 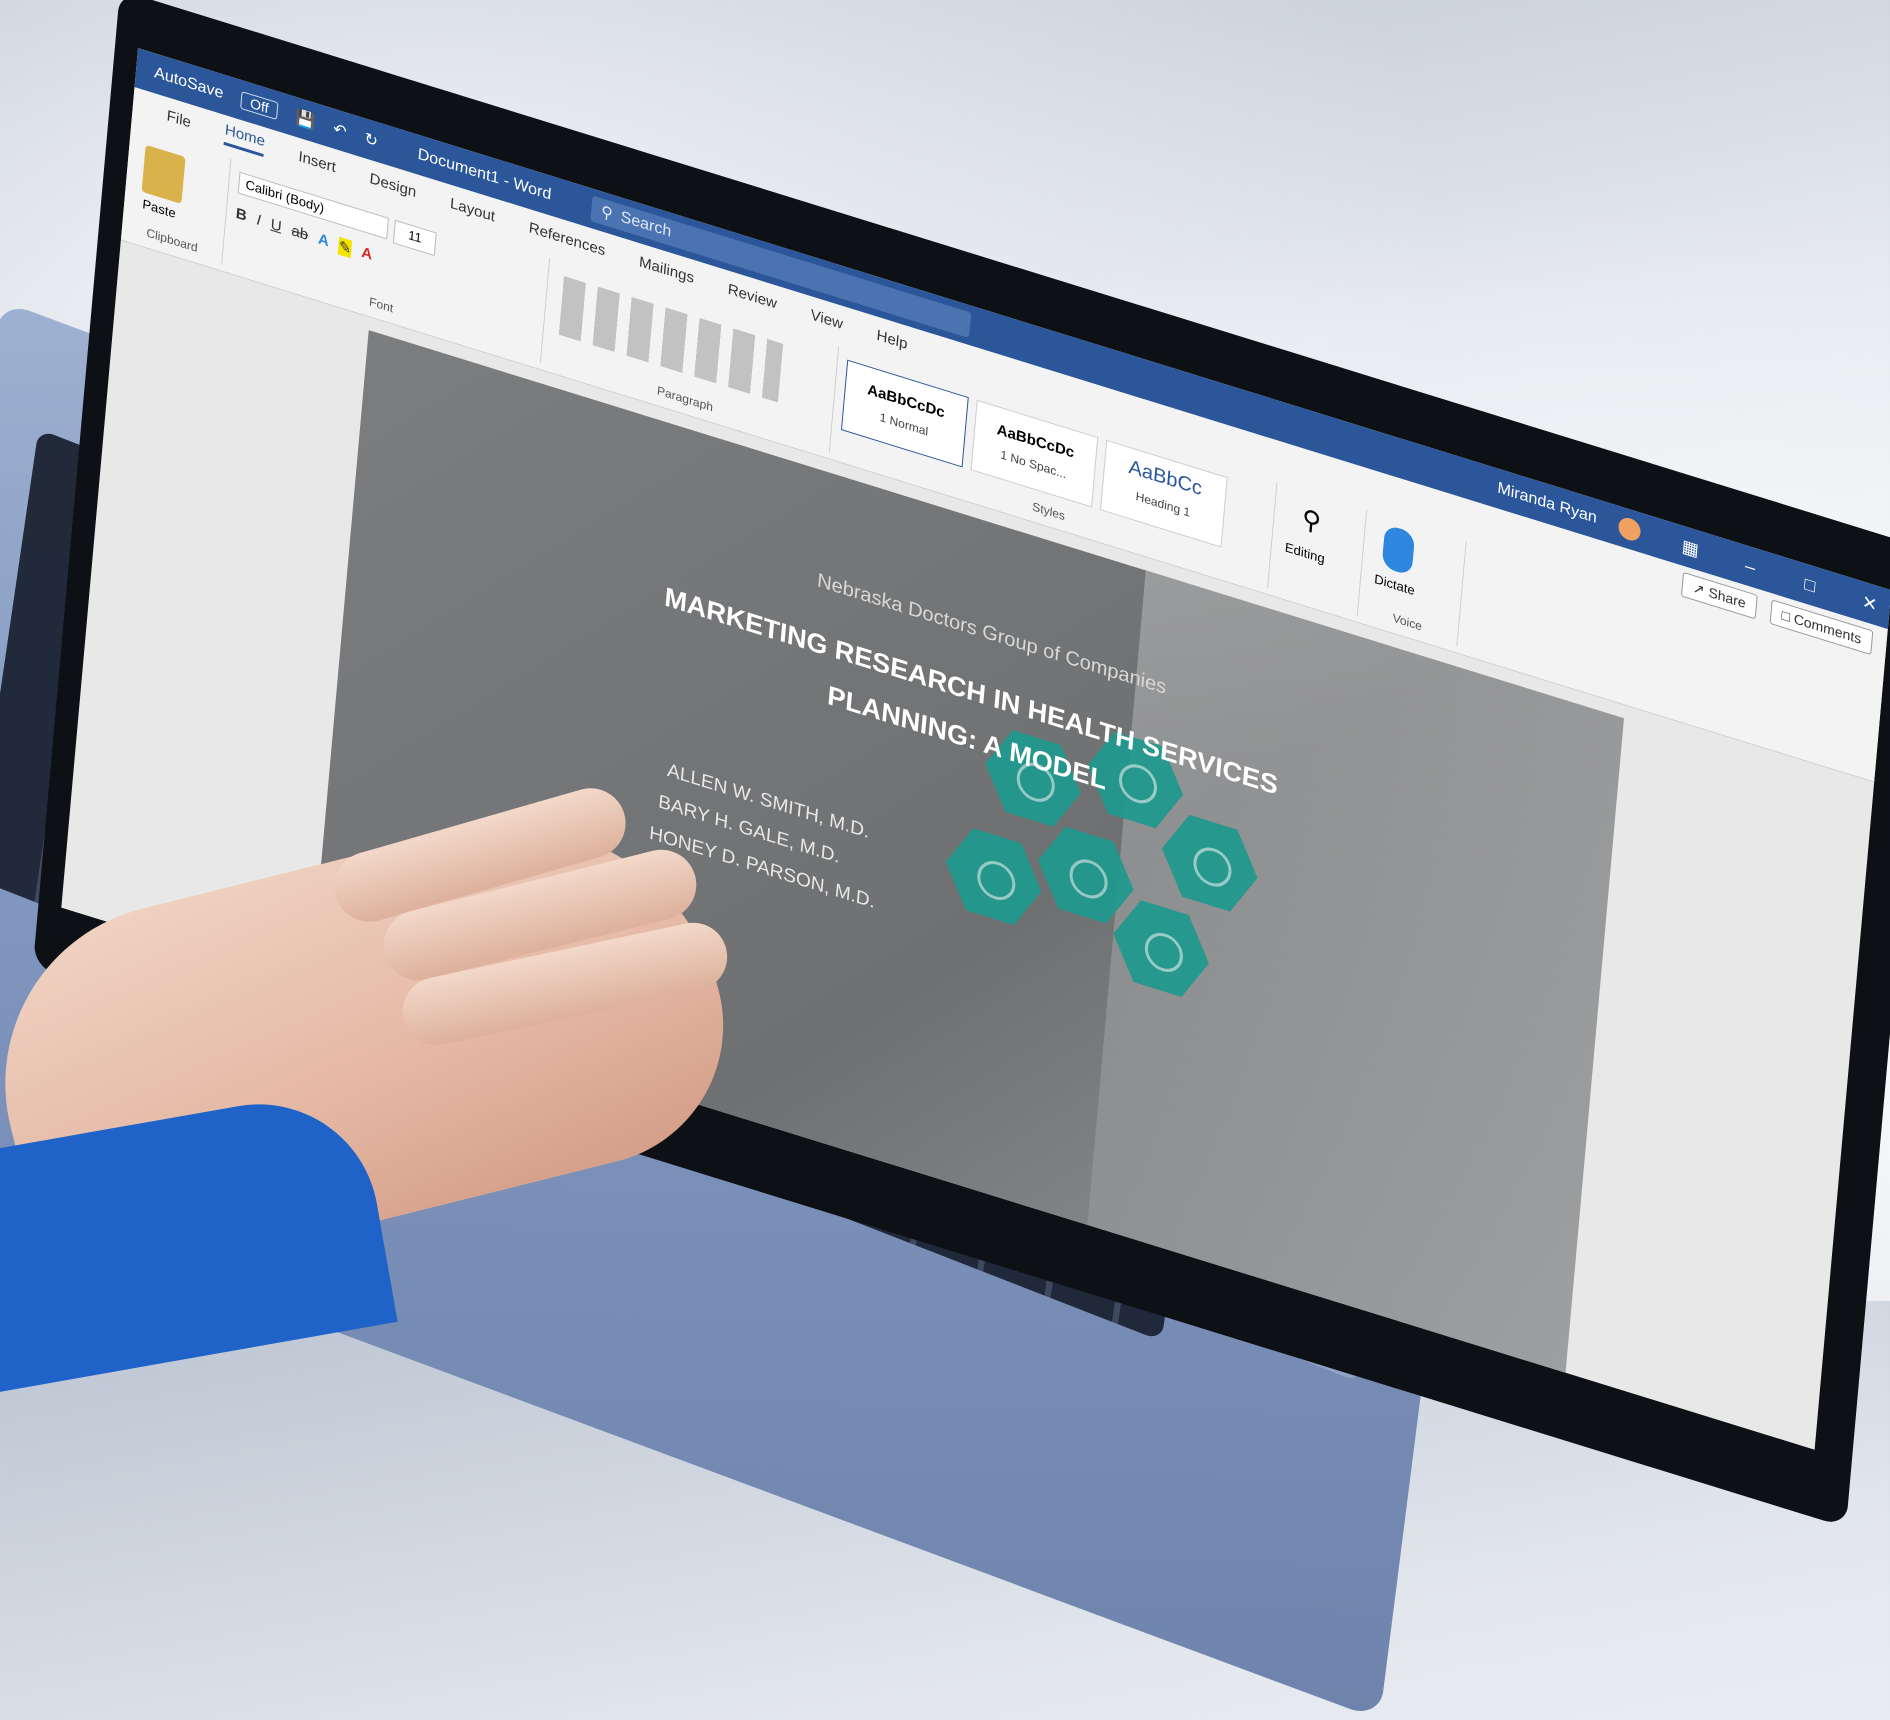 I want to click on ribbon-display-options-icon: ▦, so click(x=1690, y=548).